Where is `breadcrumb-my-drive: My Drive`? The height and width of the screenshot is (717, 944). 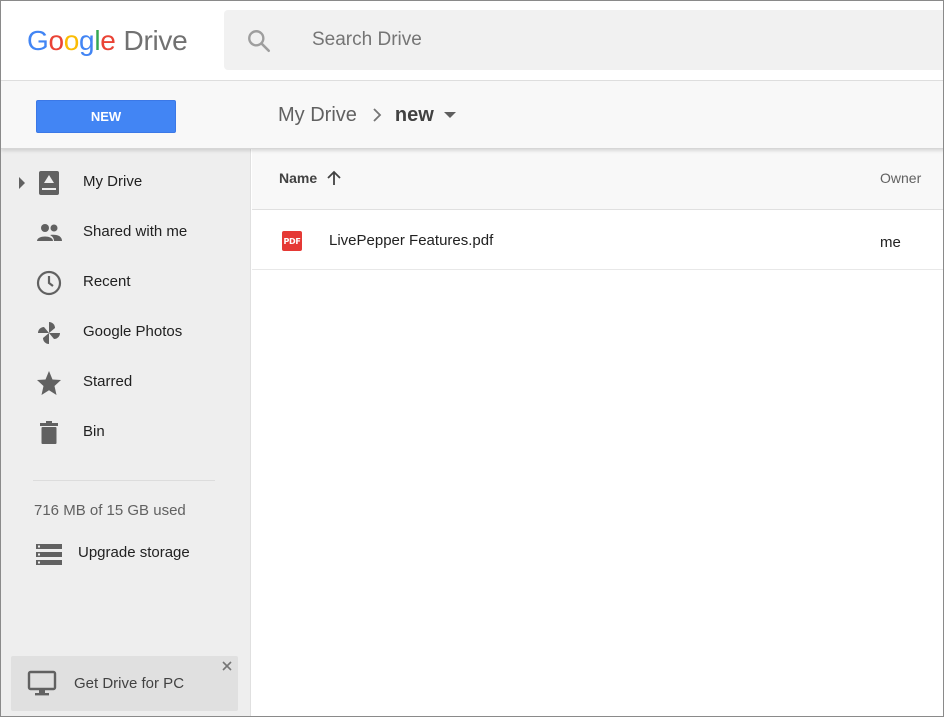
breadcrumb-my-drive: My Drive is located at coordinates (317, 115).